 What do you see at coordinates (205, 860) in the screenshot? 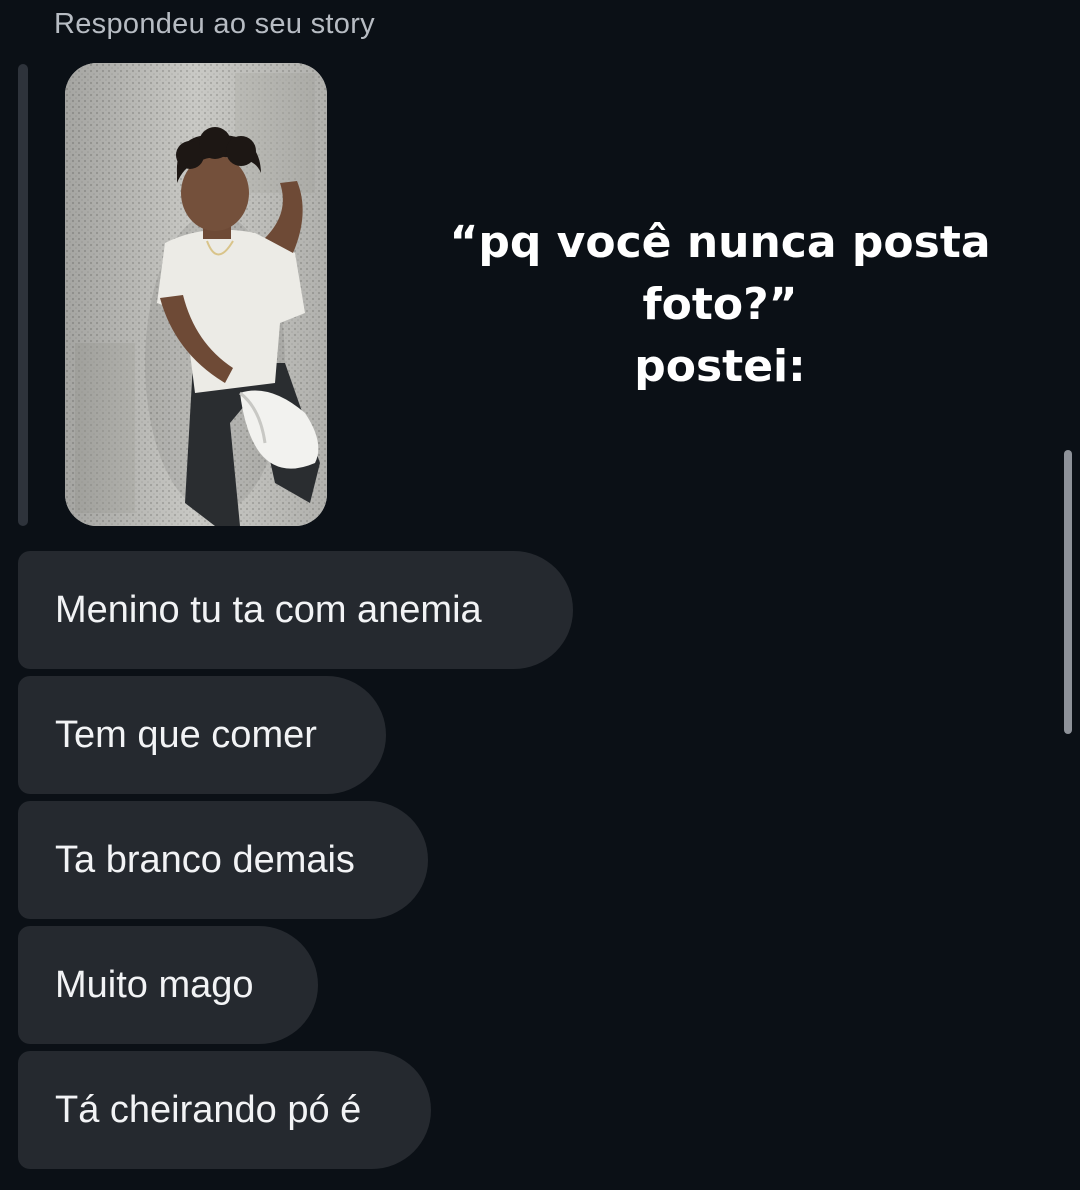
I see `message-text: Ta branco demais` at bounding box center [205, 860].